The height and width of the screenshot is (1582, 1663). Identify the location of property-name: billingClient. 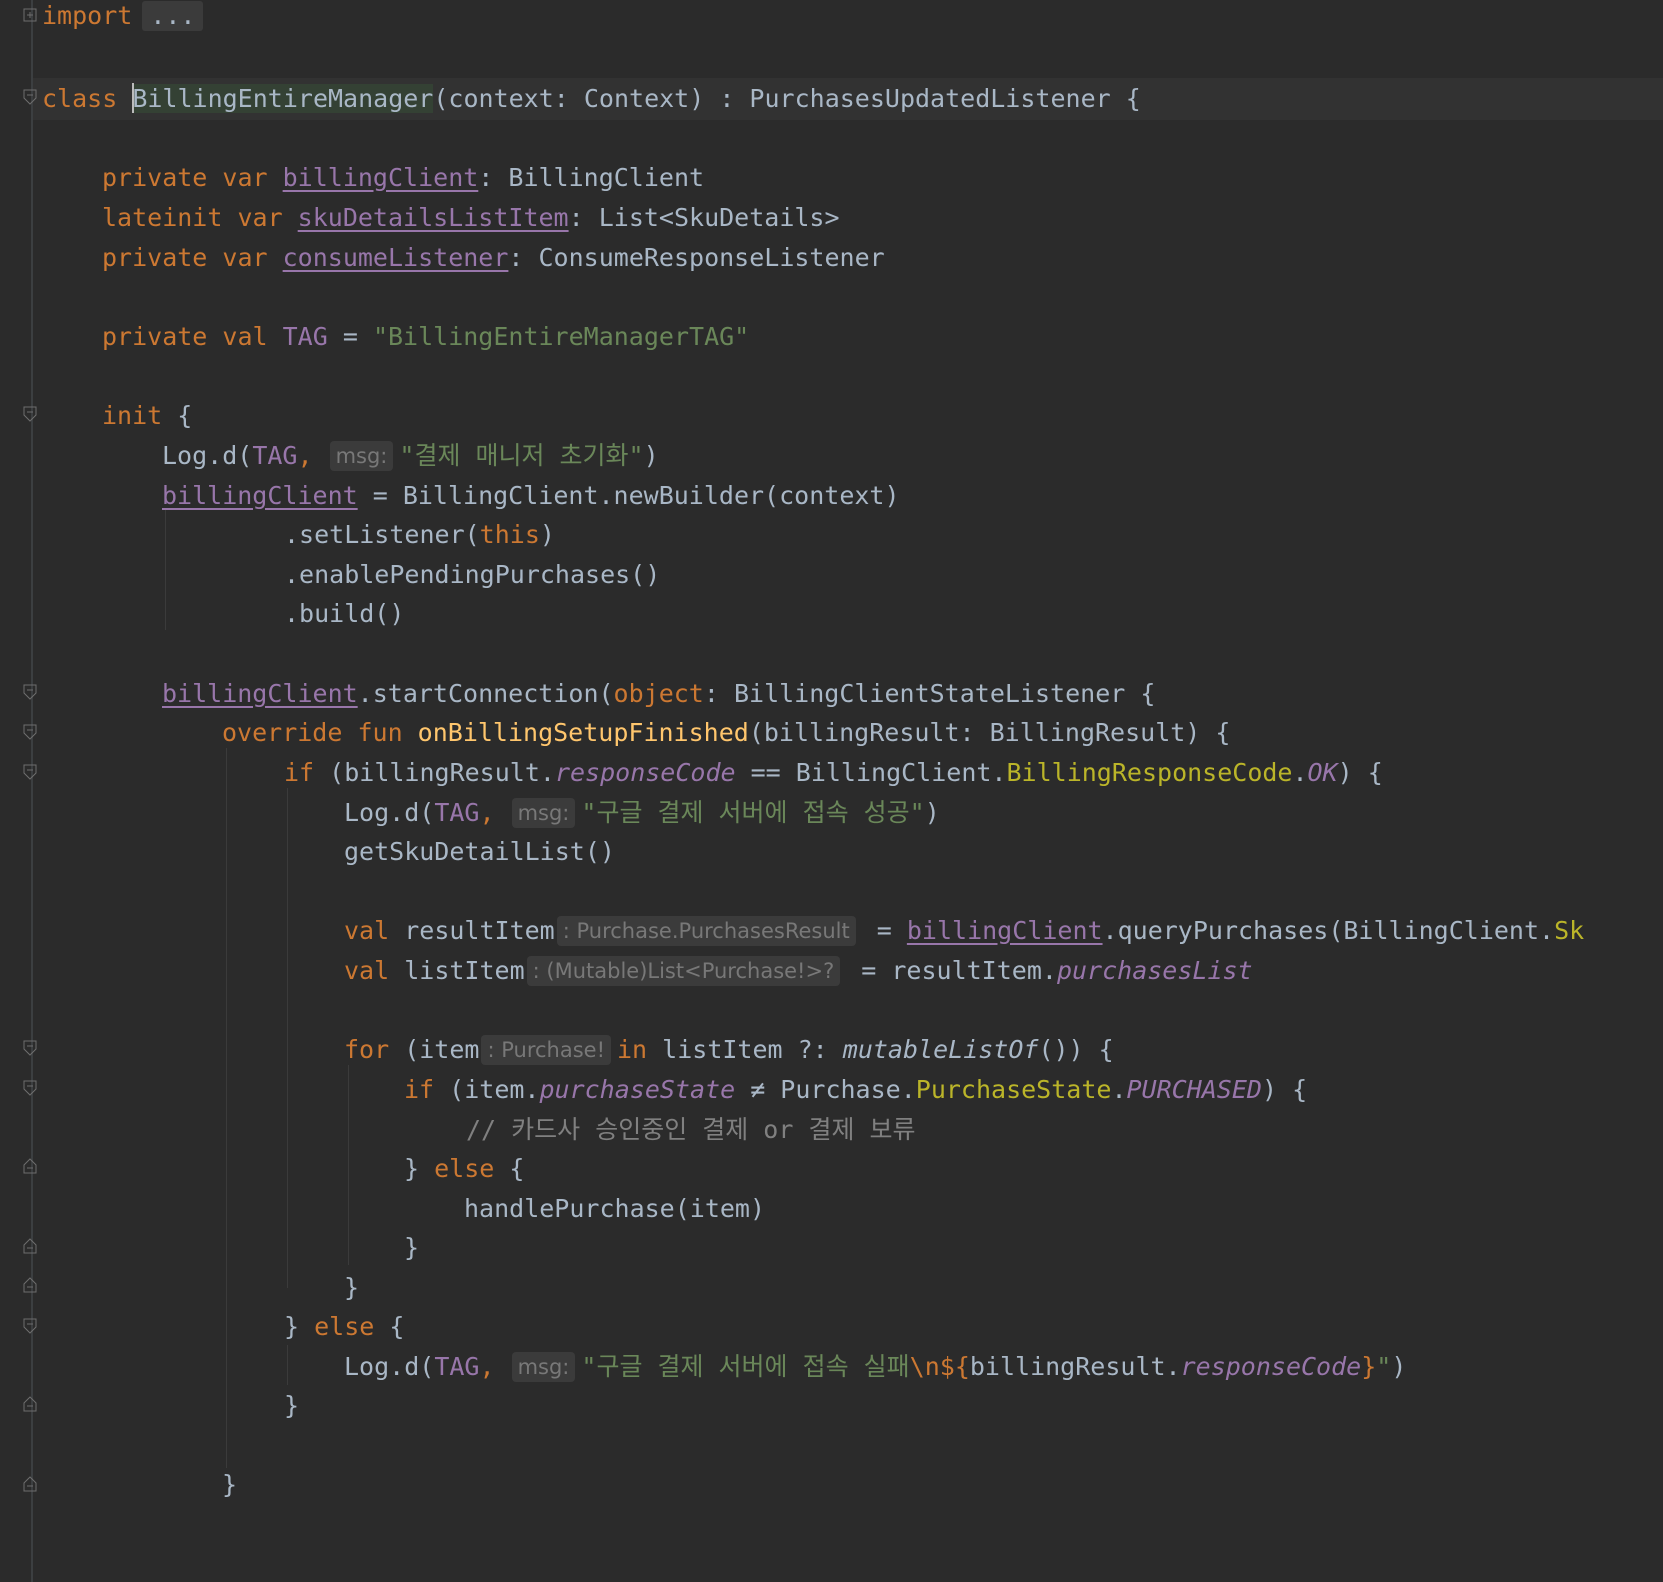
(381, 177).